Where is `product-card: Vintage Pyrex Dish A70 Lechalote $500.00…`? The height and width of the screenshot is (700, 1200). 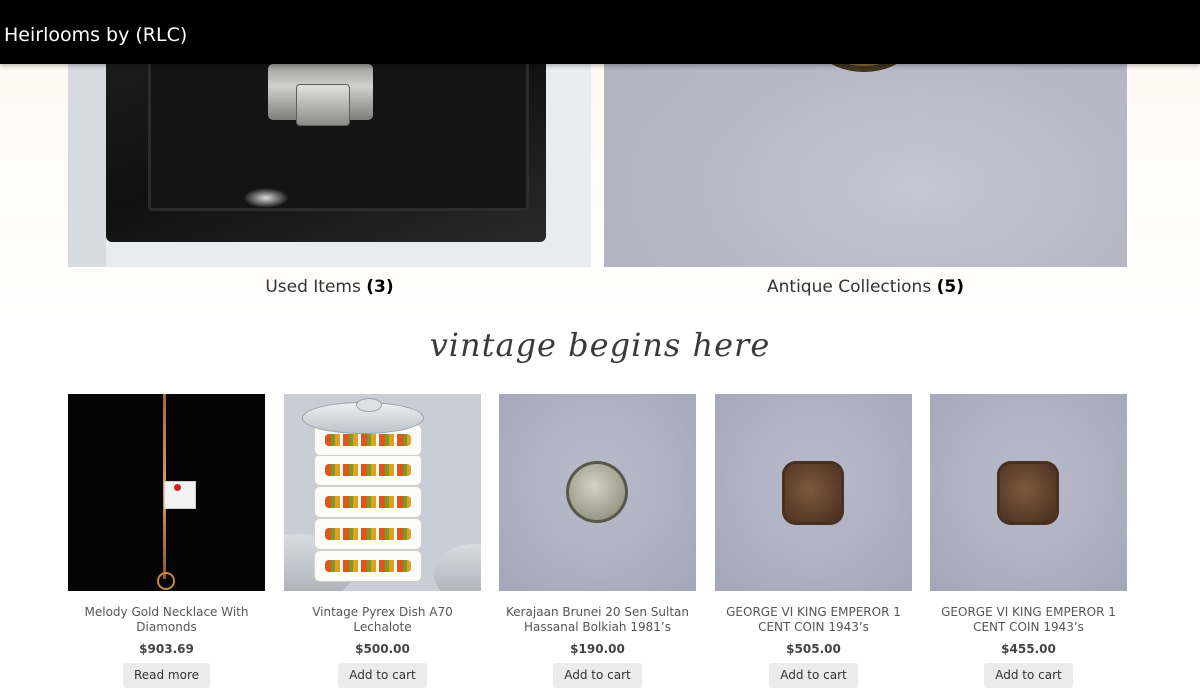 product-card: Vintage Pyrex Dish A70 Lechalote $500.00… is located at coordinates (382, 541).